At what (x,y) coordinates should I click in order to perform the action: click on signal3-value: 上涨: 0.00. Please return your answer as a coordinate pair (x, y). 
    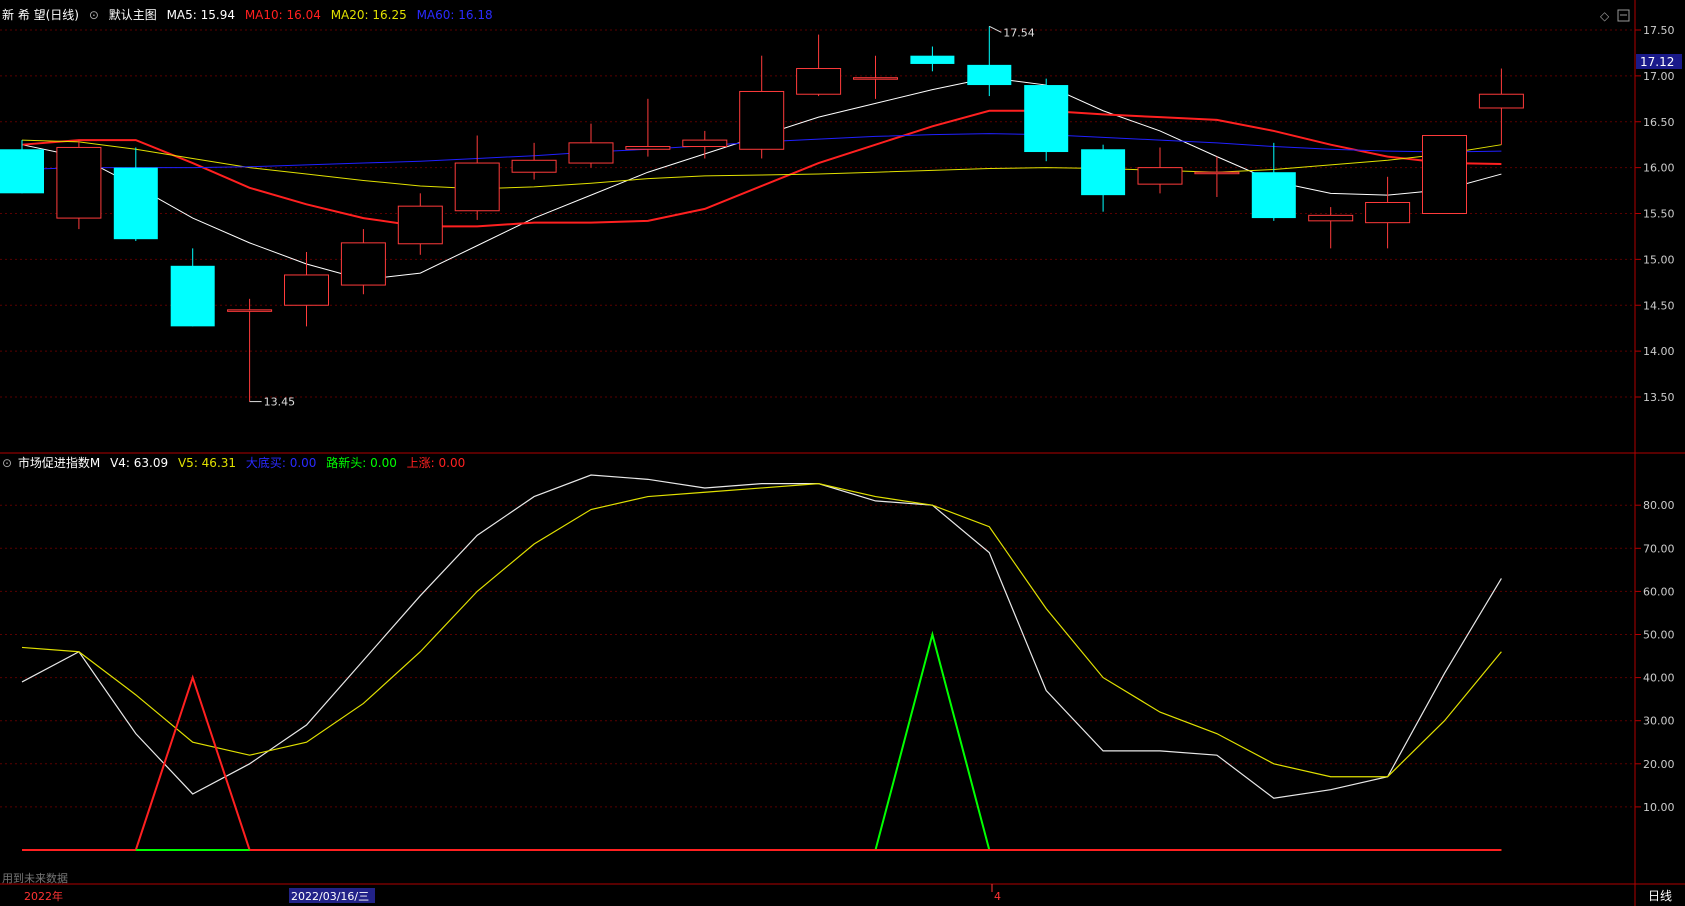
    Looking at the image, I should click on (436, 463).